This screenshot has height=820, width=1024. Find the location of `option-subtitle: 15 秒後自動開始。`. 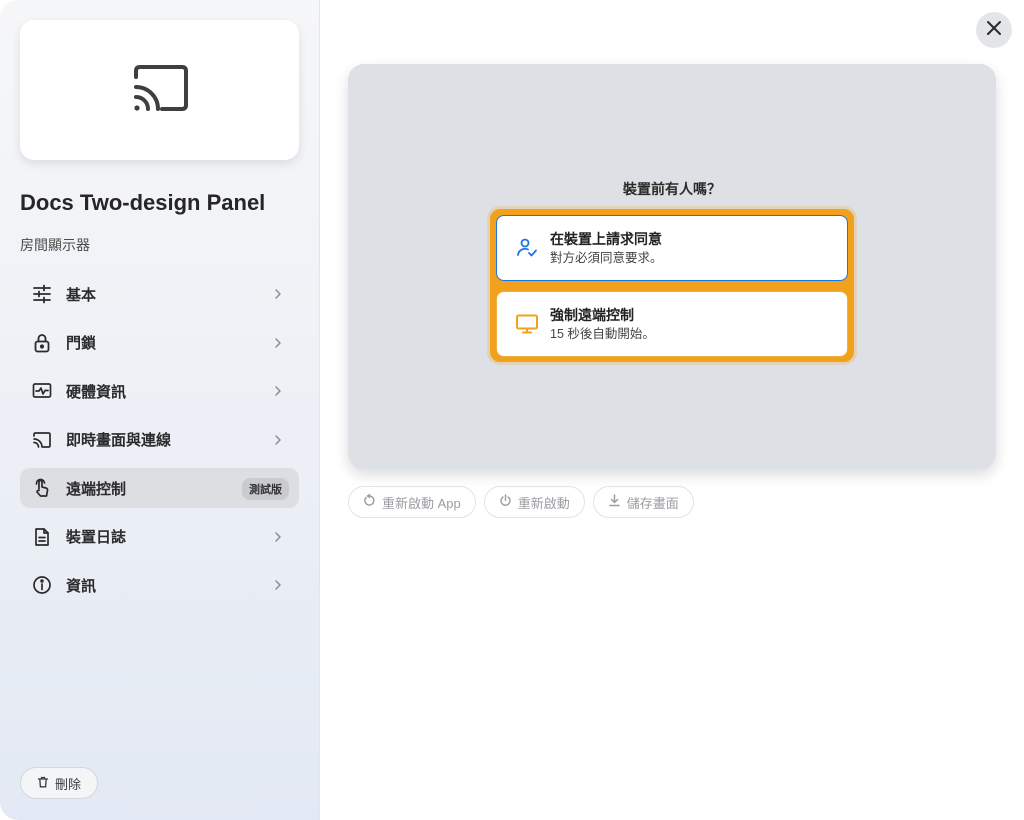

option-subtitle: 15 秒後自動開始。 is located at coordinates (602, 333).